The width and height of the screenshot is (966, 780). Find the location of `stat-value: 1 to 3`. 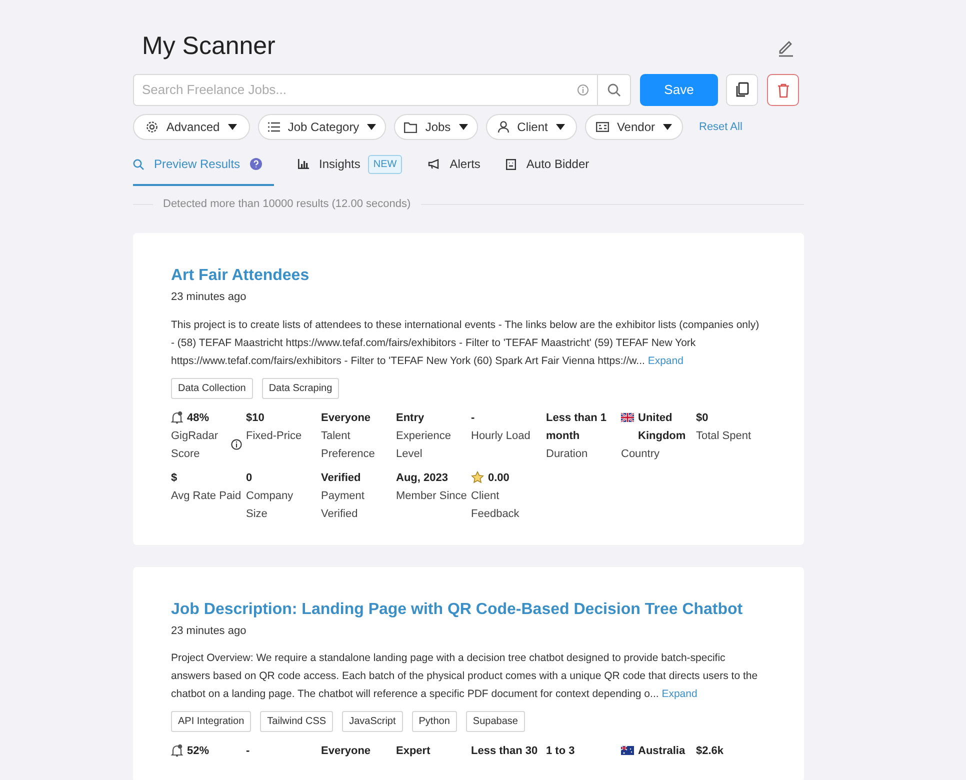

stat-value: 1 to 3 is located at coordinates (560, 751).